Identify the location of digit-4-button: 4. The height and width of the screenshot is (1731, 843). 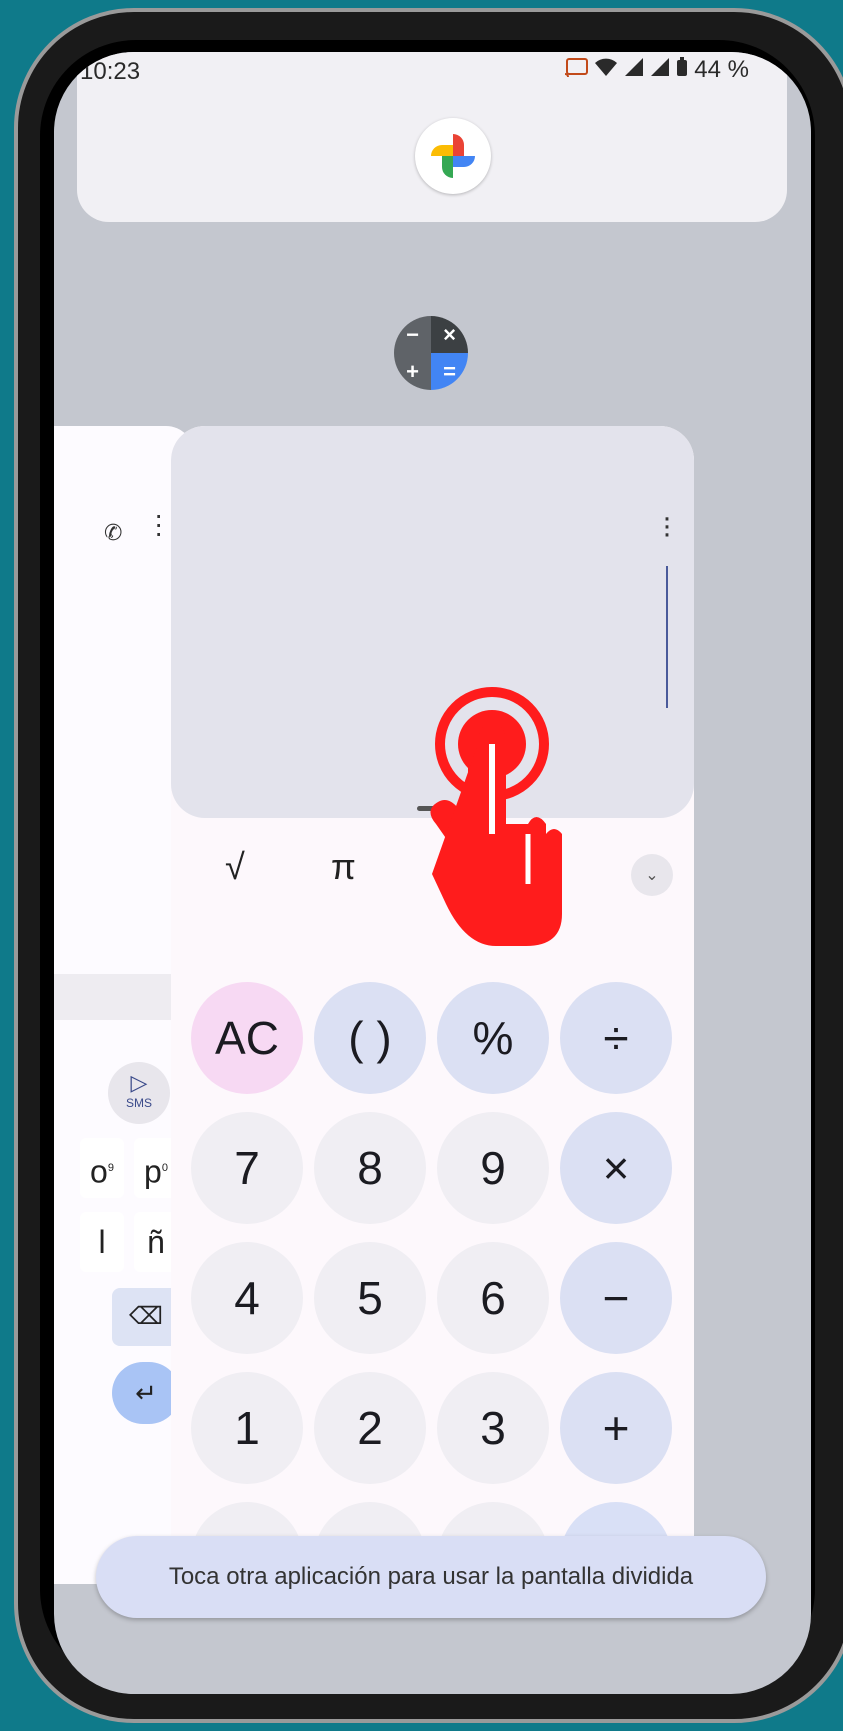
(247, 1298).